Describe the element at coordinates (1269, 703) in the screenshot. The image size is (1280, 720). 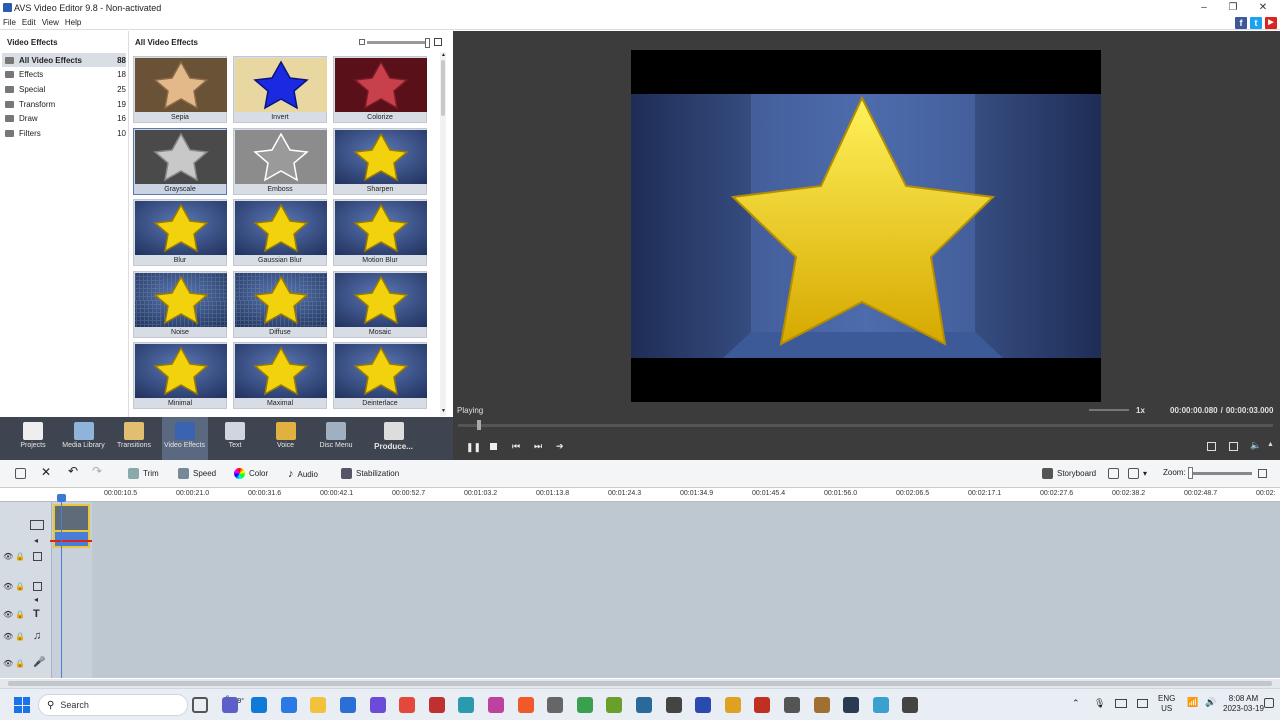
I see `notifications-icon` at that location.